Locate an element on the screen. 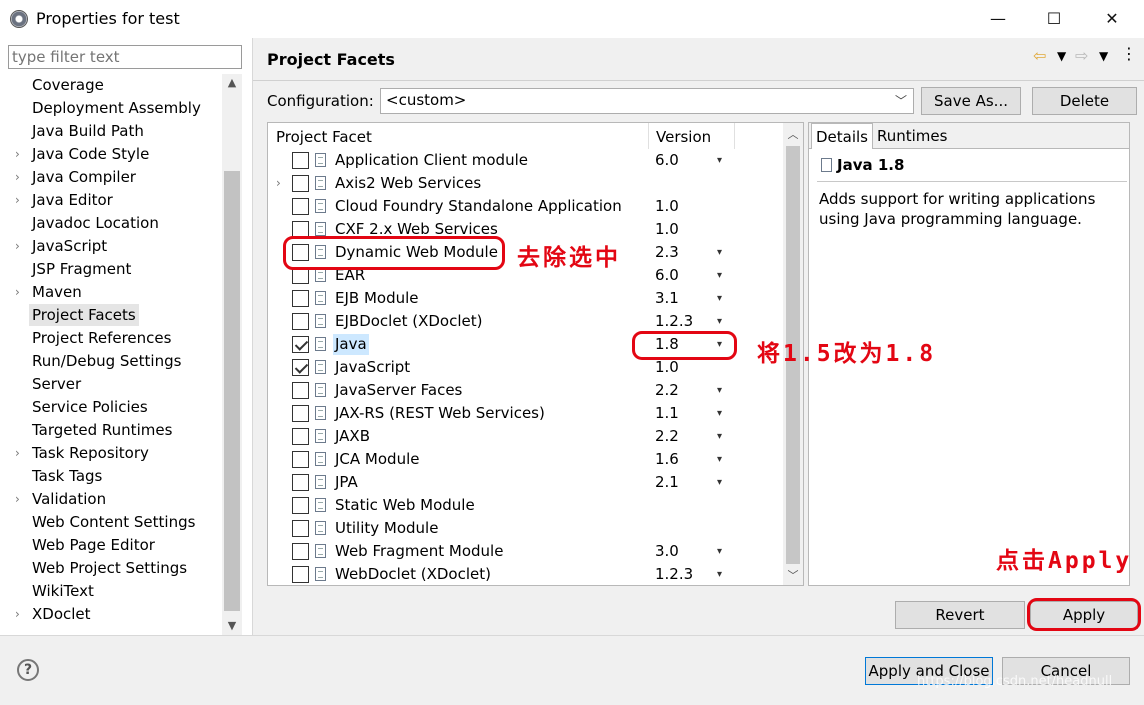 The image size is (1144, 705). facet-version: 2.1 is located at coordinates (667, 482).